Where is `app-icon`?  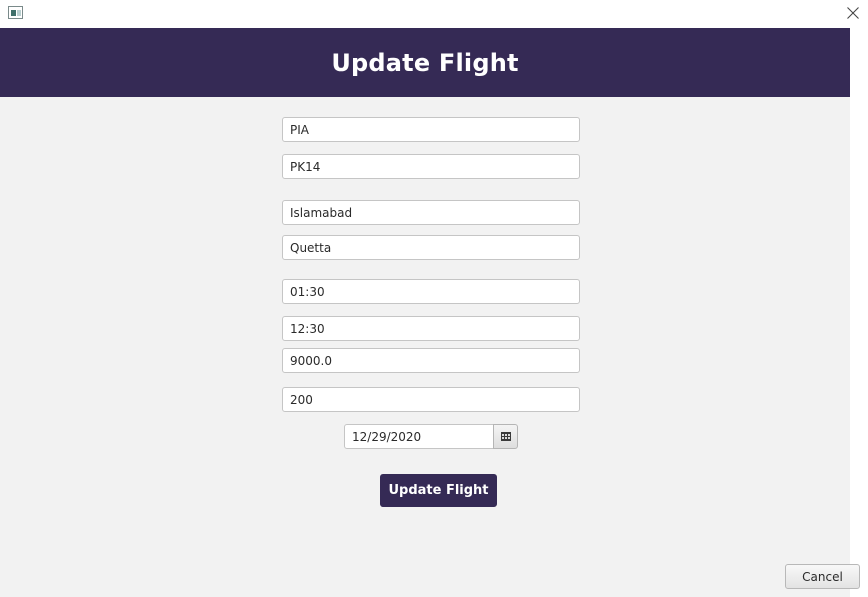
app-icon is located at coordinates (15, 12).